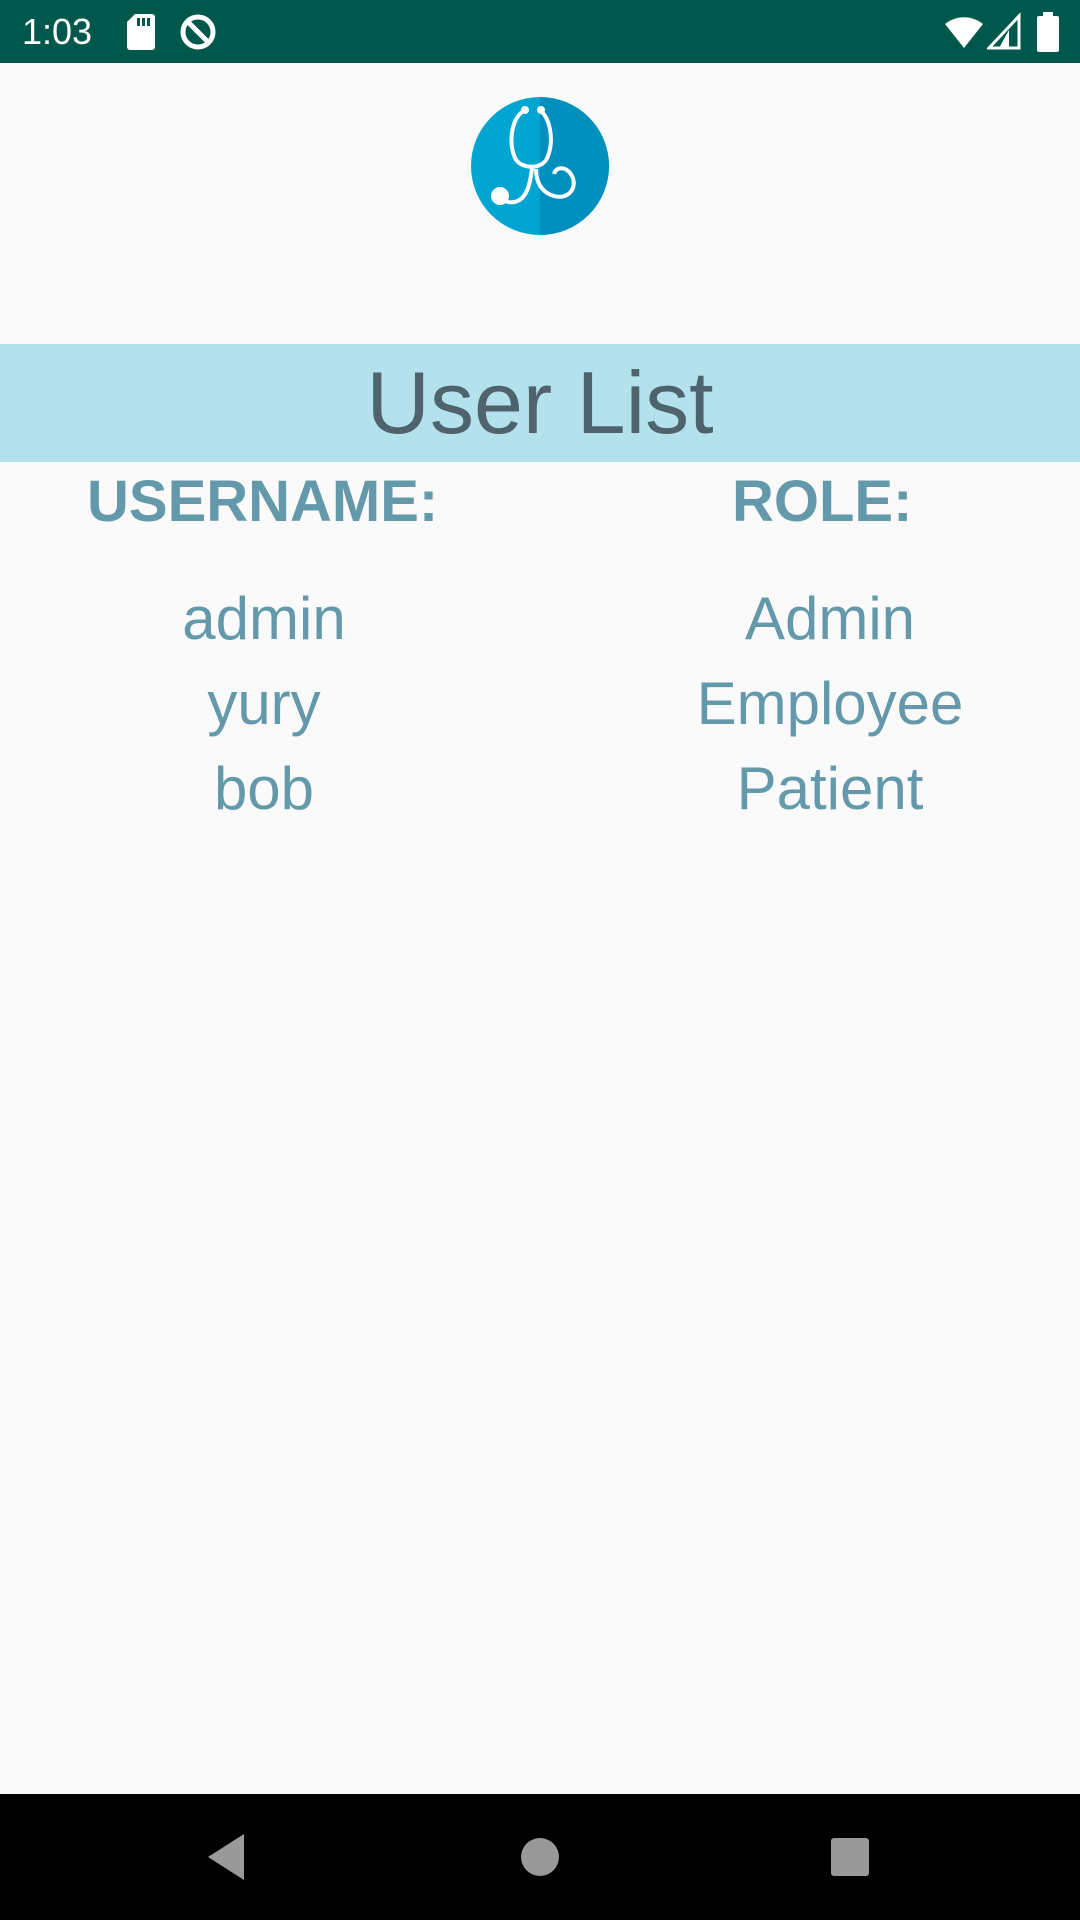 The width and height of the screenshot is (1080, 1920). I want to click on role-cell: Employee, so click(830, 703).